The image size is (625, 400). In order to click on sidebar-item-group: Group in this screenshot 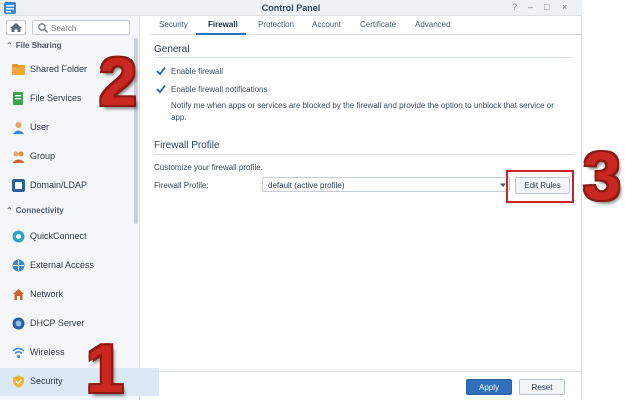, I will do `click(67, 157)`.